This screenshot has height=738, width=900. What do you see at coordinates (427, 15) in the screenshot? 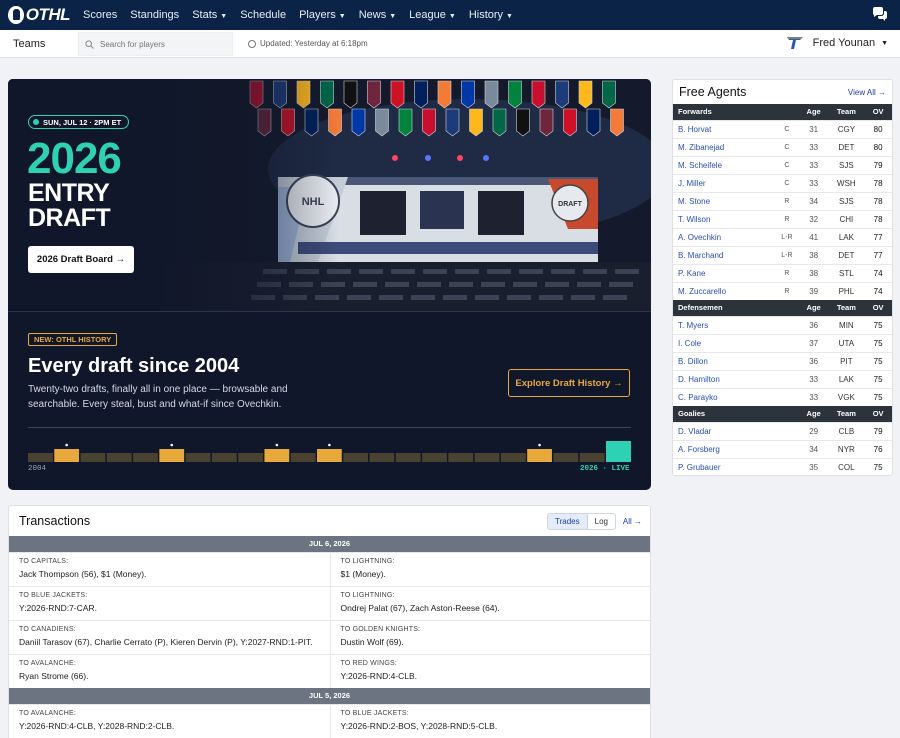
I see `nav-item-label: League` at bounding box center [427, 15].